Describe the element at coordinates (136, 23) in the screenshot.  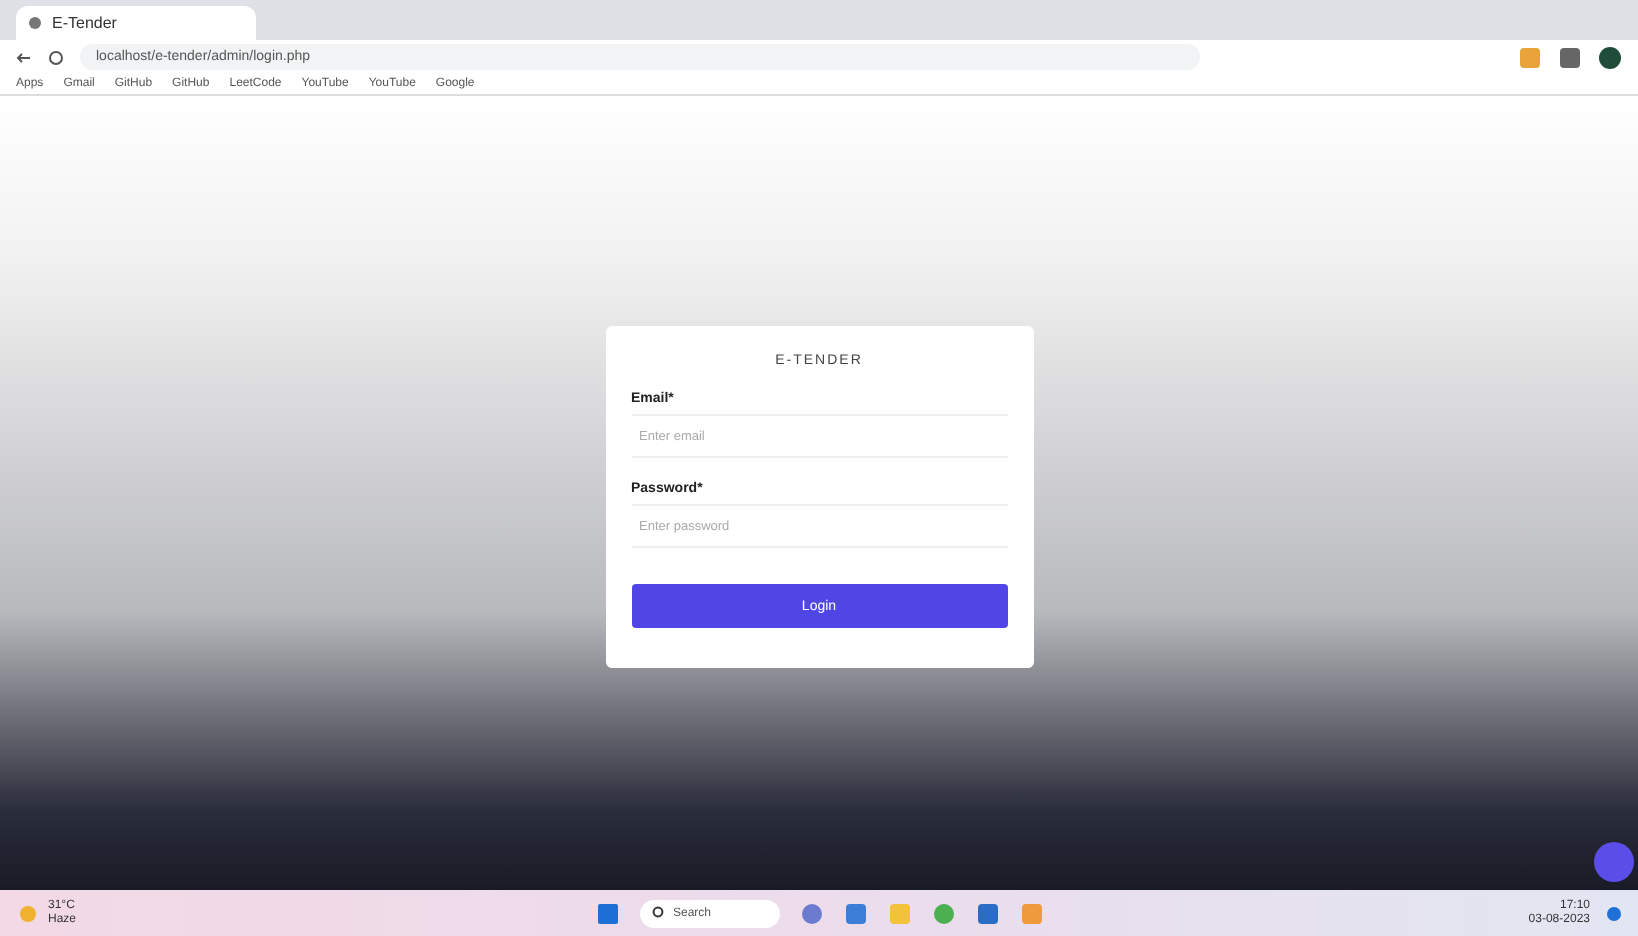
I see `browser-tab: E-Tender` at that location.